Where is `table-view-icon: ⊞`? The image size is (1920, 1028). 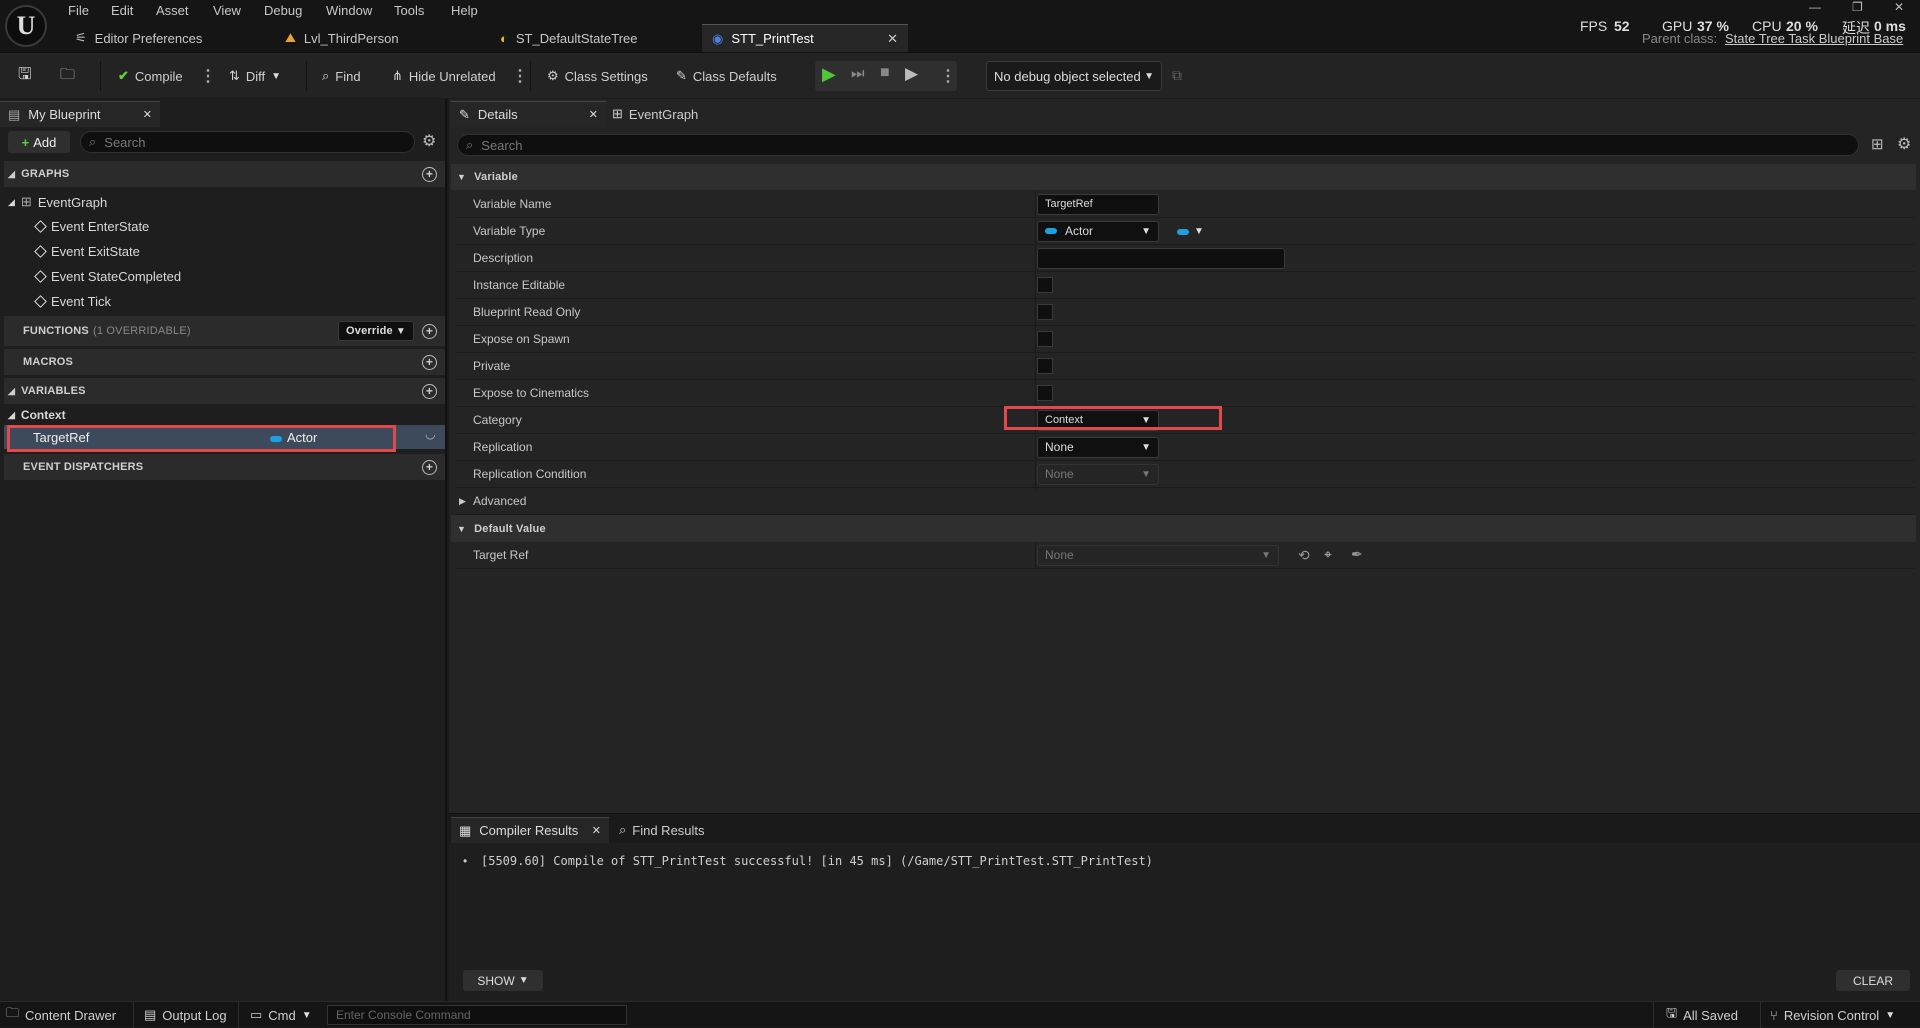 table-view-icon: ⊞ is located at coordinates (1877, 144).